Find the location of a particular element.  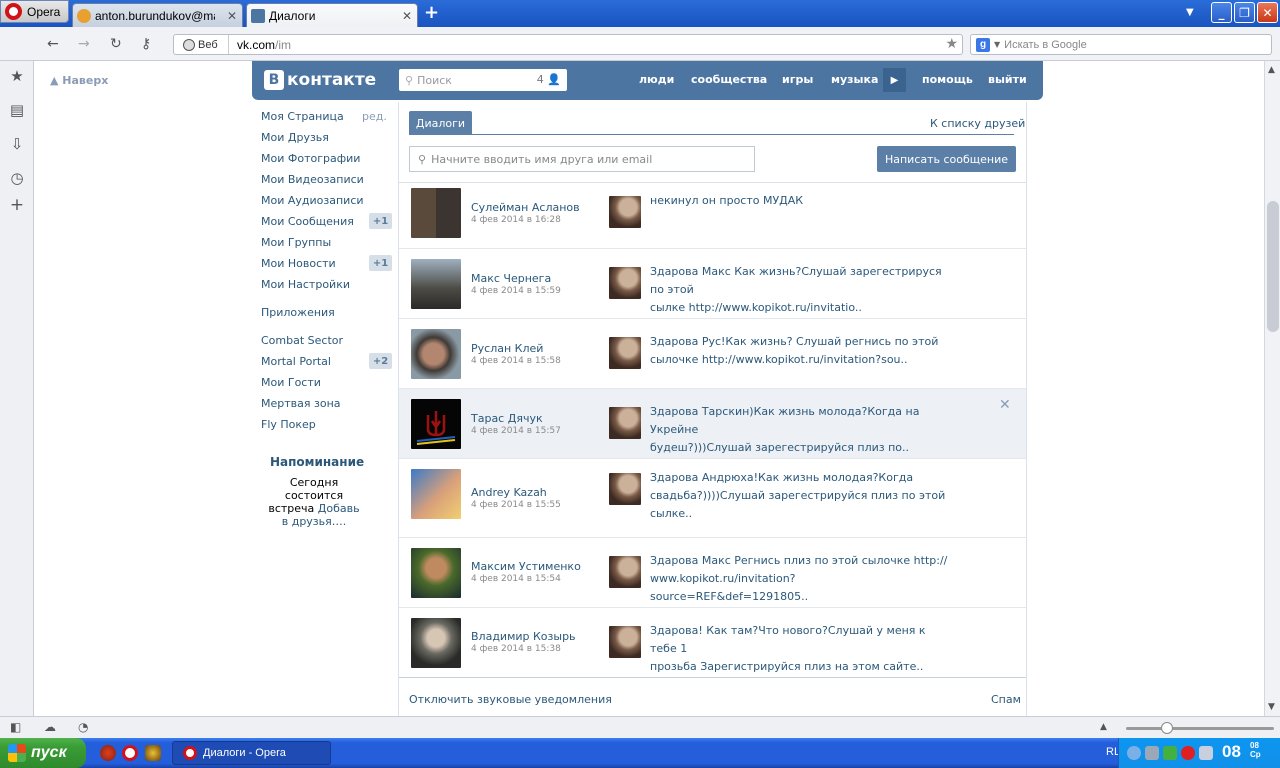

contact-name: Сулейман Асланов is located at coordinates (525, 207).